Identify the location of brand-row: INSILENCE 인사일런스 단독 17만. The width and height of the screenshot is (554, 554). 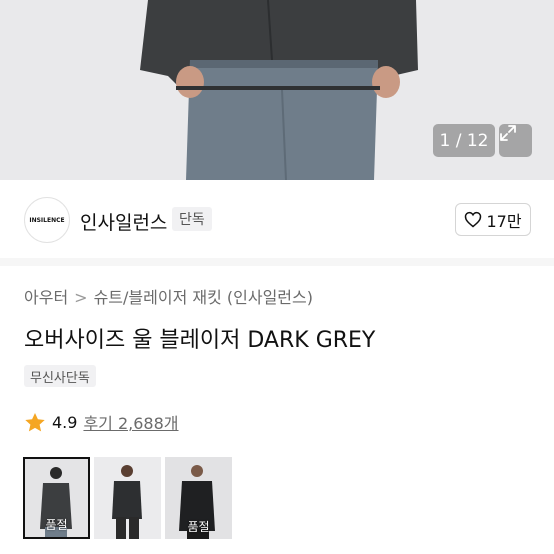
(277, 219).